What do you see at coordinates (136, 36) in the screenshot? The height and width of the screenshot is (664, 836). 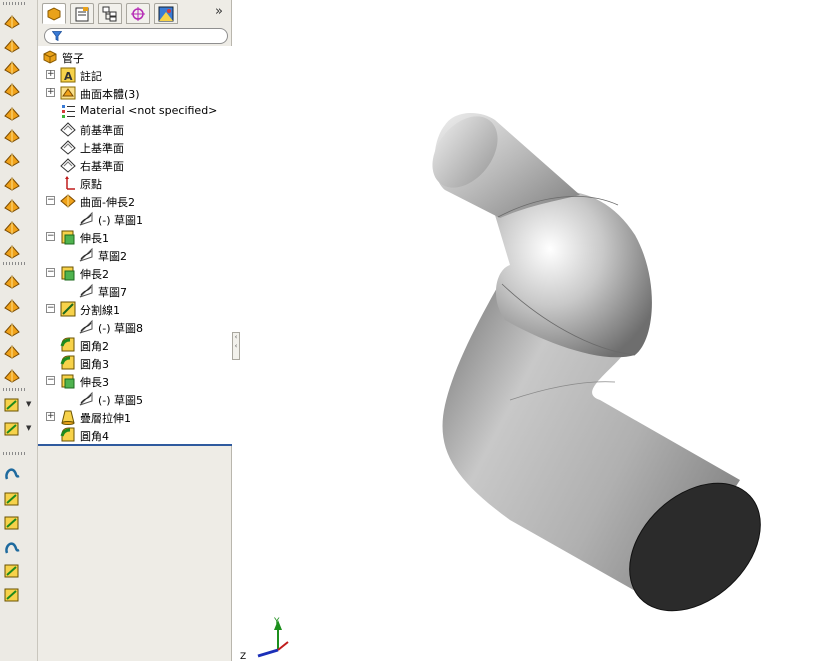 I see `tree-filter-input` at bounding box center [136, 36].